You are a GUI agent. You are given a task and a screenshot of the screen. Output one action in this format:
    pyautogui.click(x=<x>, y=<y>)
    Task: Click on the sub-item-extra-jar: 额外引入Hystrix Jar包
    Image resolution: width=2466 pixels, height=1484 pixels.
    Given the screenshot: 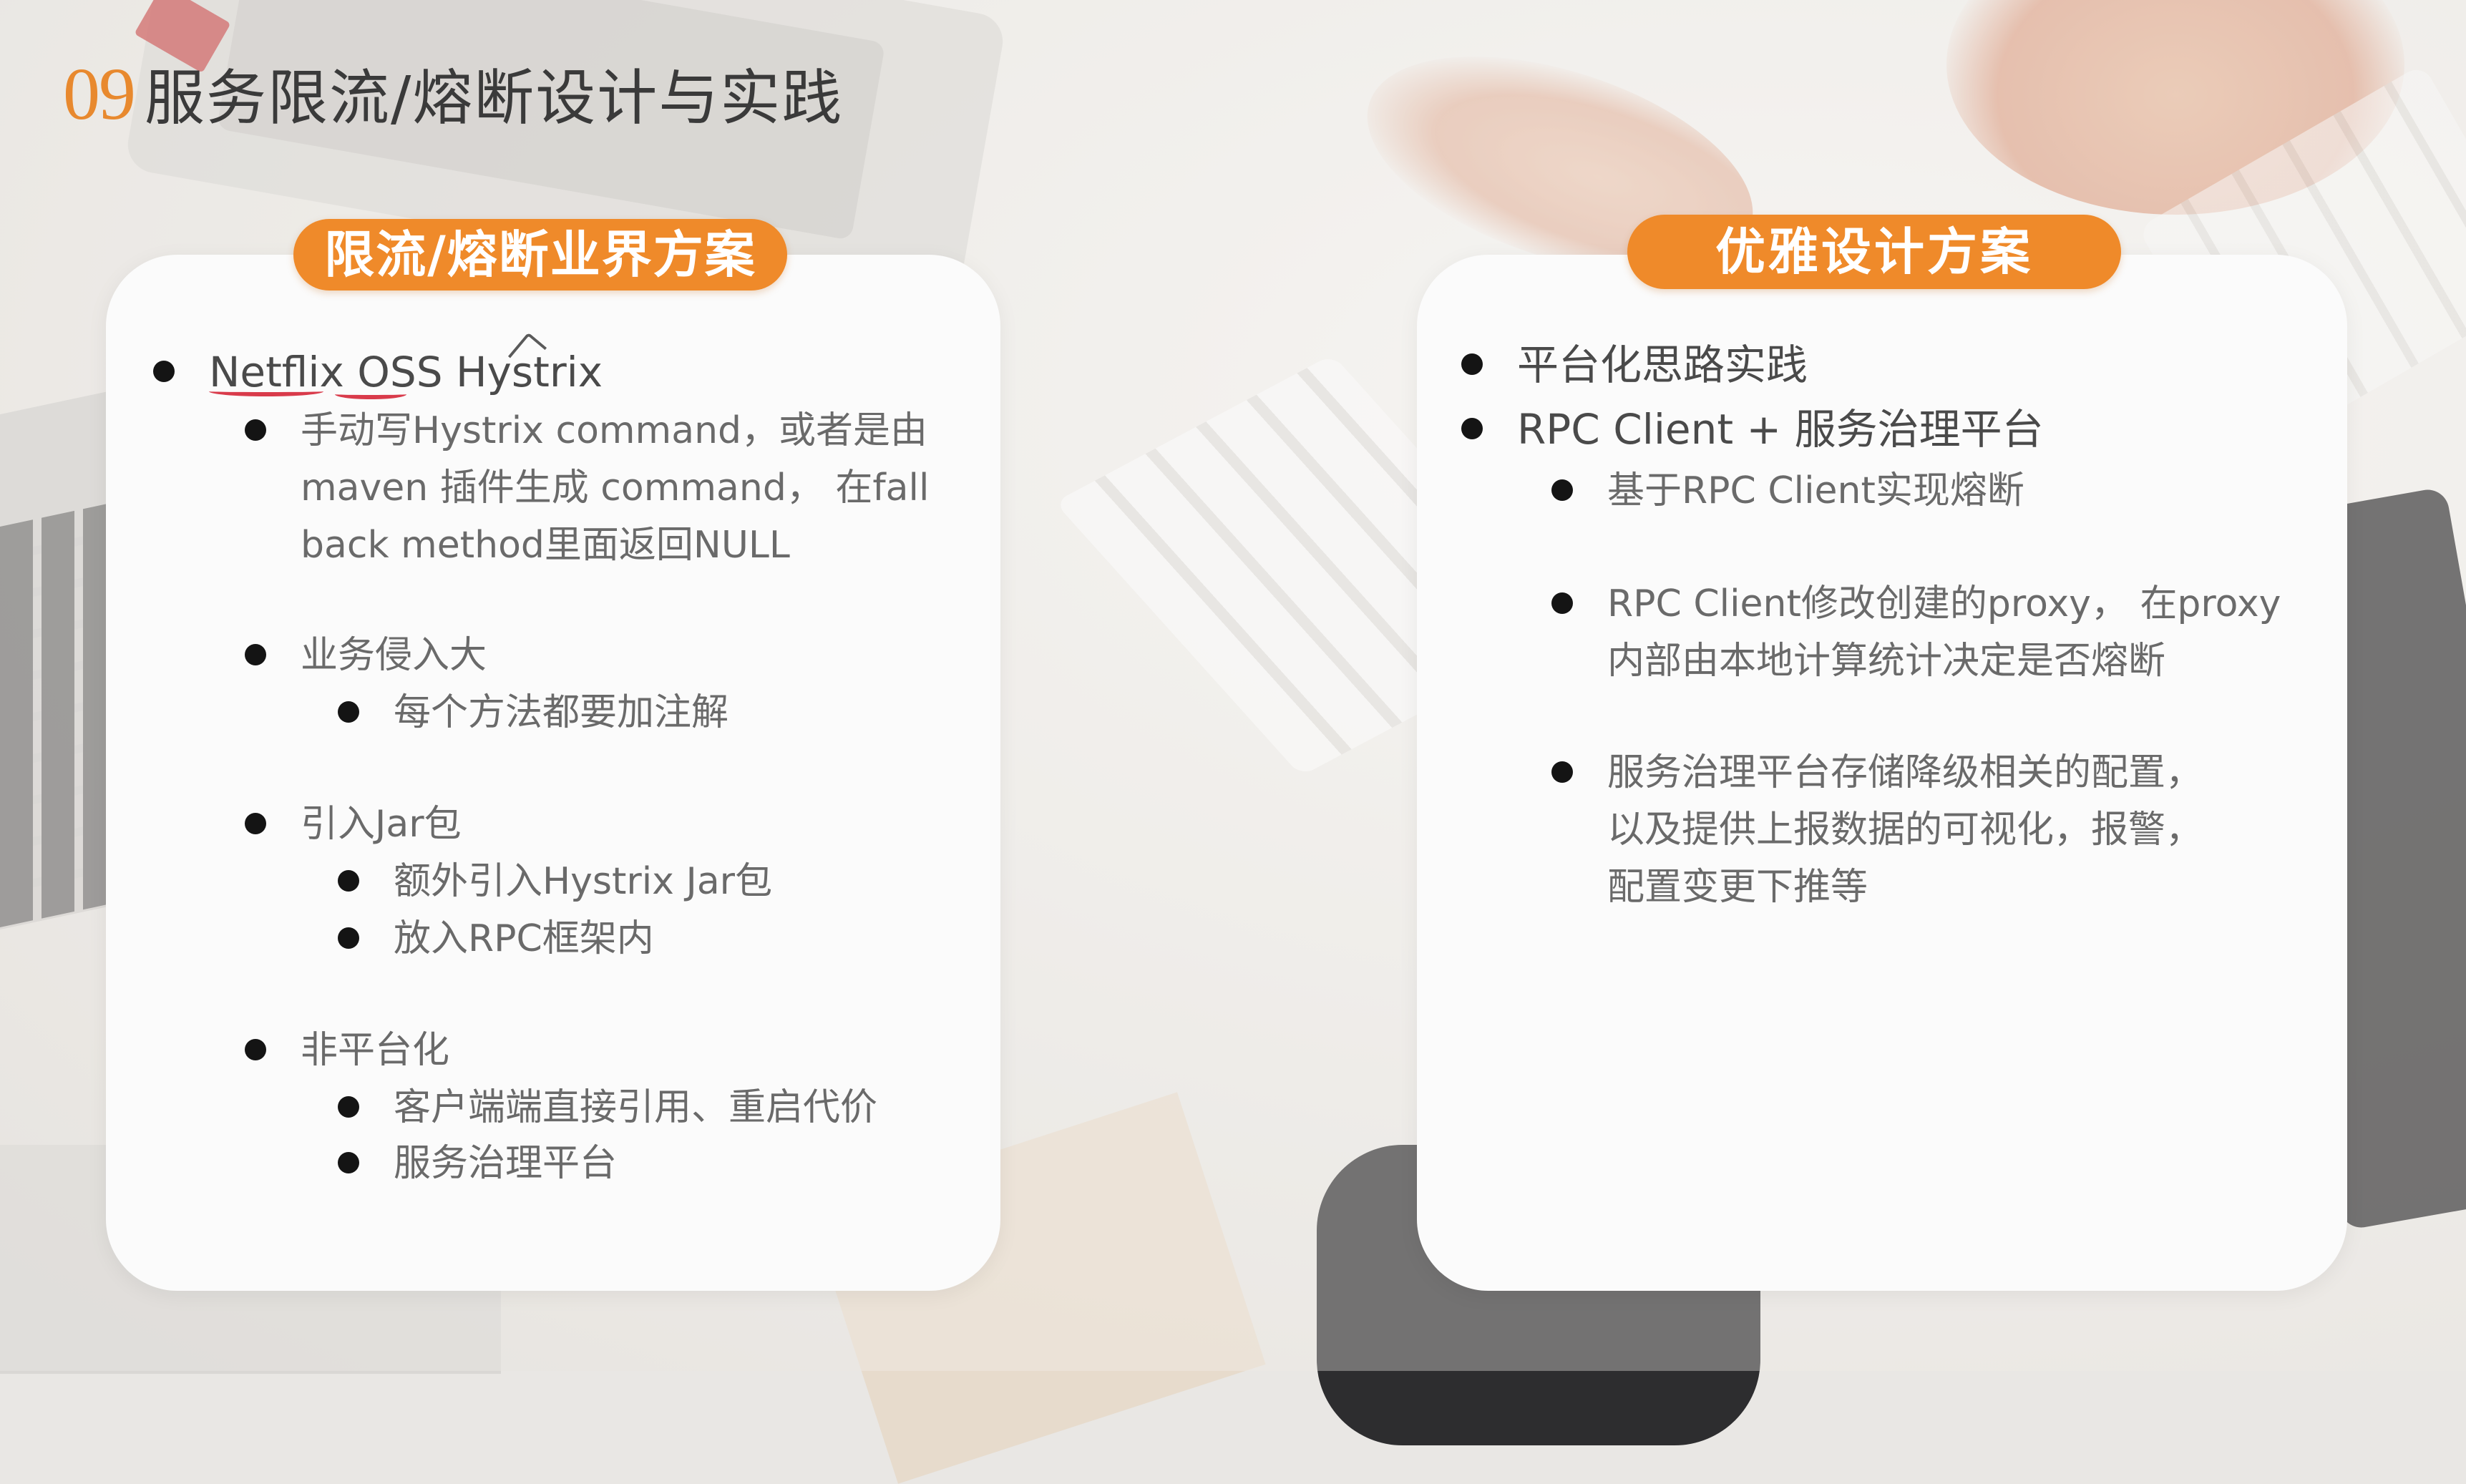 What is the action you would take?
    pyautogui.click(x=555, y=881)
    